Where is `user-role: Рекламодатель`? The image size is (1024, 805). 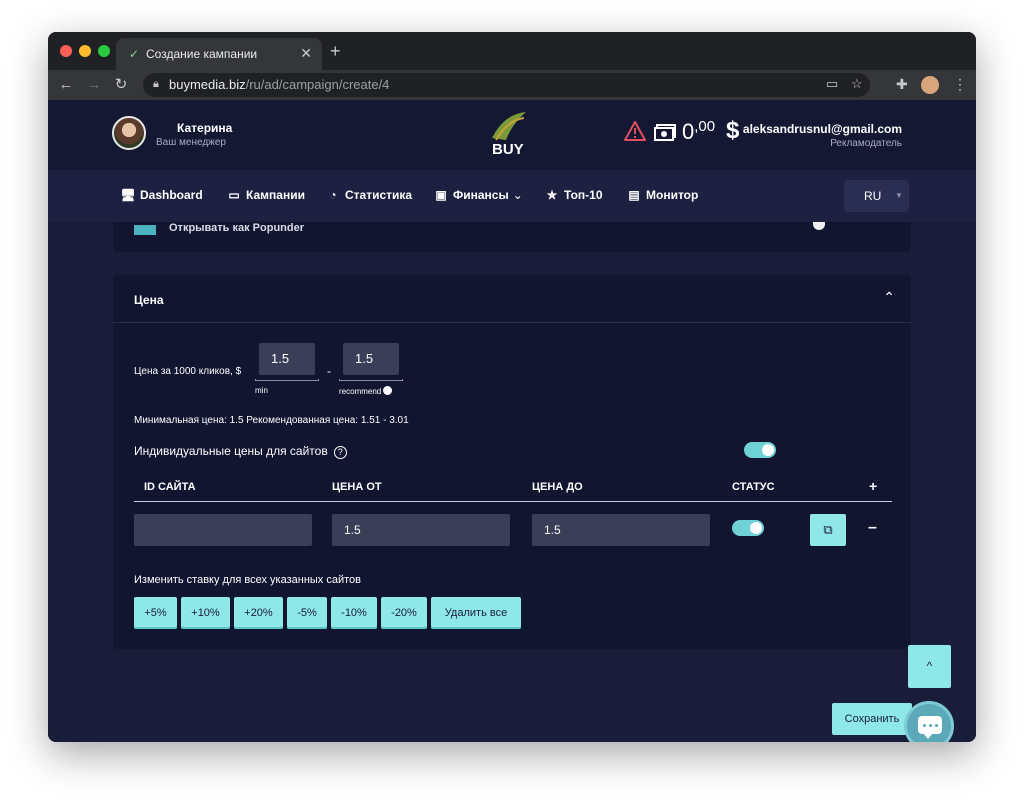
user-role: Рекламодатель is located at coordinates (866, 143).